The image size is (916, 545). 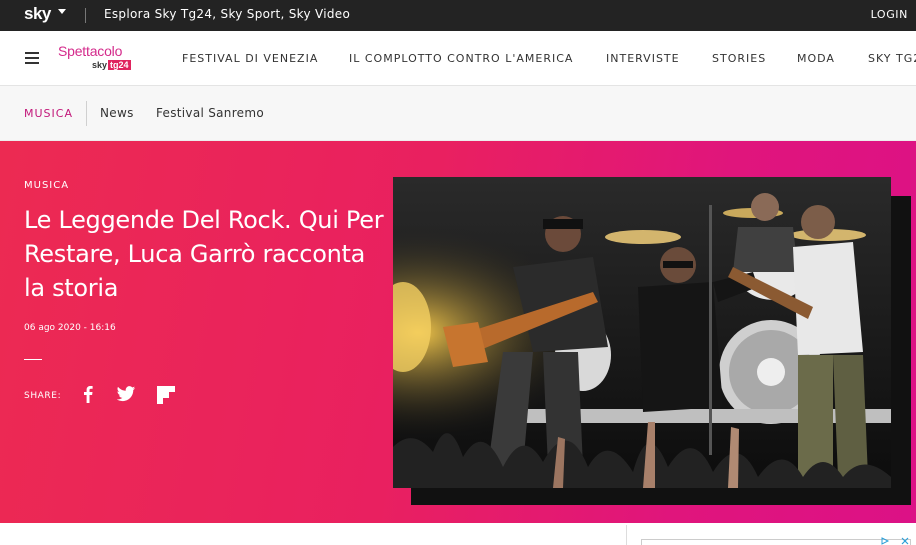 What do you see at coordinates (461, 58) in the screenshot?
I see `nav-item-complotto: IL COMPLOTTO CONTRO L'AMERICA` at bounding box center [461, 58].